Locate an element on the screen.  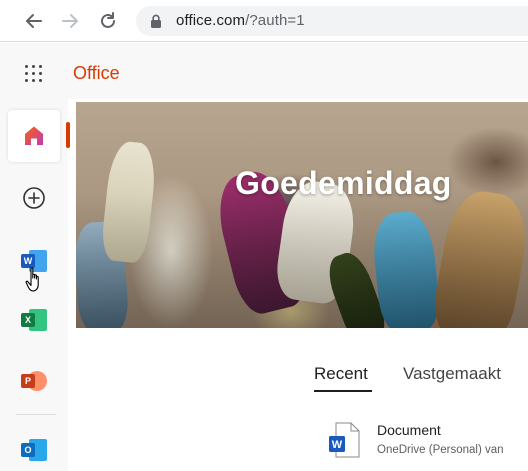
arrow-left-icon is located at coordinates (34, 21).